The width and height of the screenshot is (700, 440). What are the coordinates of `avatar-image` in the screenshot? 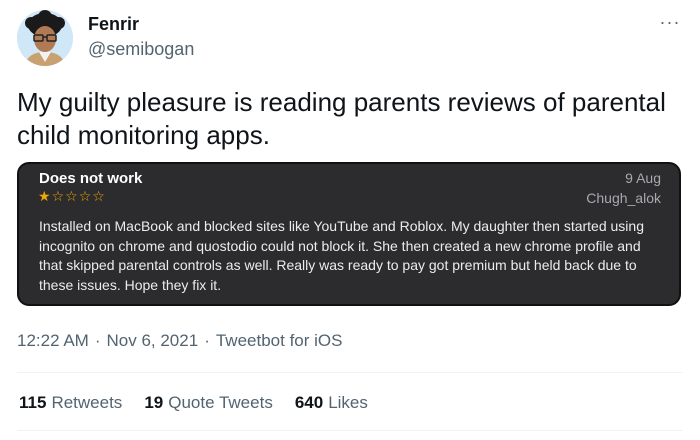 It's located at (45, 38).